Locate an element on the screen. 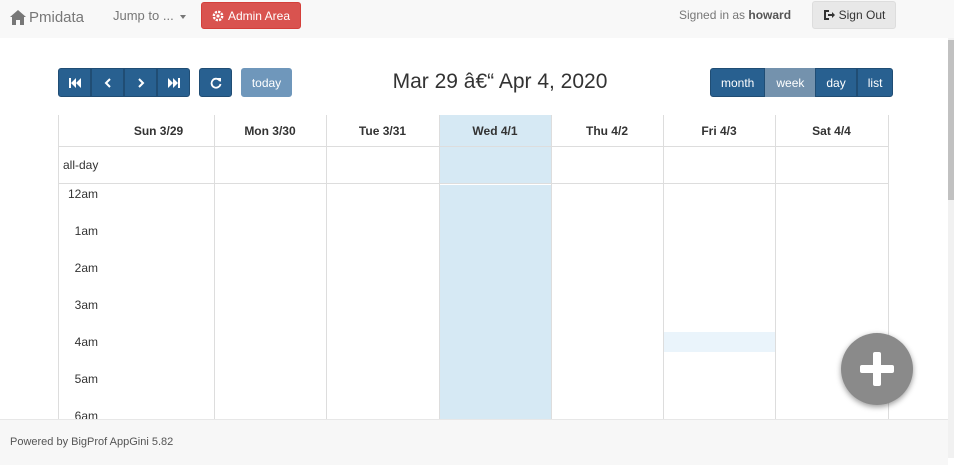 This screenshot has height=465, width=954. day-header: Tue 3/31 is located at coordinates (382, 130).